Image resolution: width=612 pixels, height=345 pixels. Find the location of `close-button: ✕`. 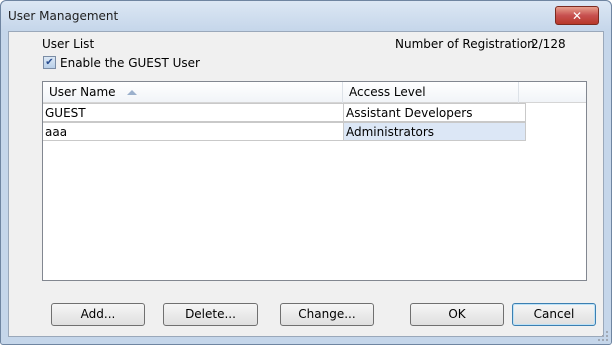

close-button: ✕ is located at coordinates (577, 15).